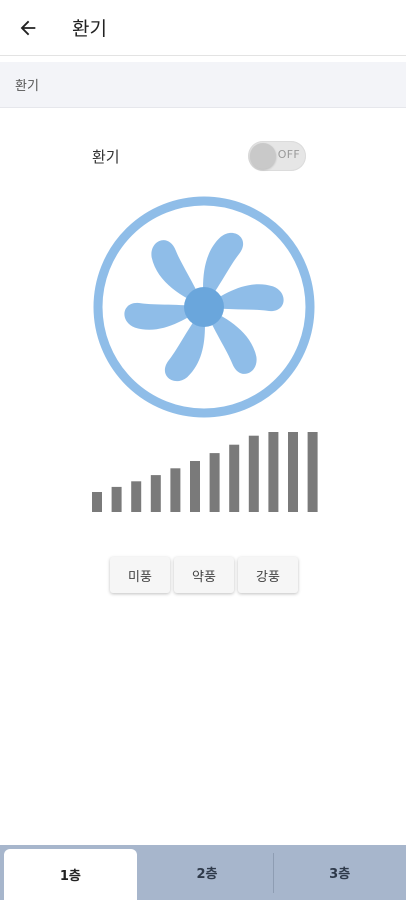  What do you see at coordinates (140, 575) in the screenshot?
I see `speed-button-breeze: 미풍` at bounding box center [140, 575].